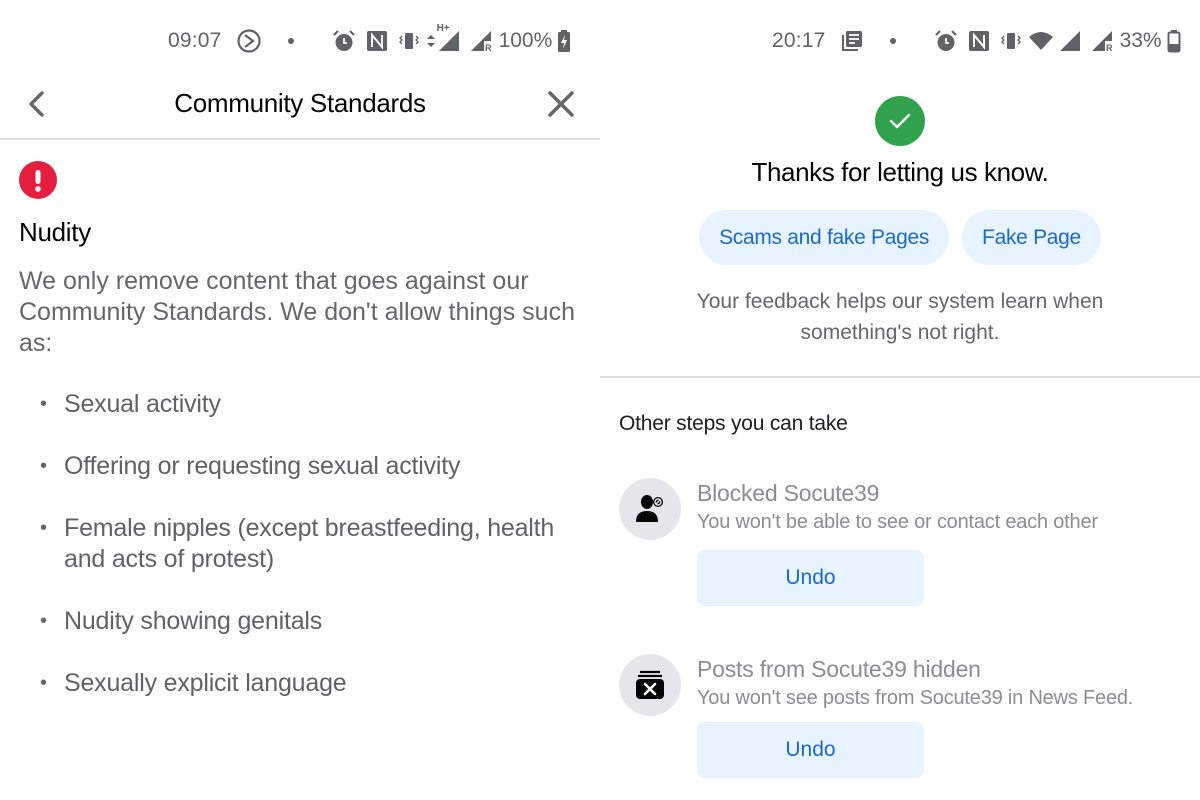 The image size is (1200, 800). I want to click on battery-icon, so click(1174, 41).